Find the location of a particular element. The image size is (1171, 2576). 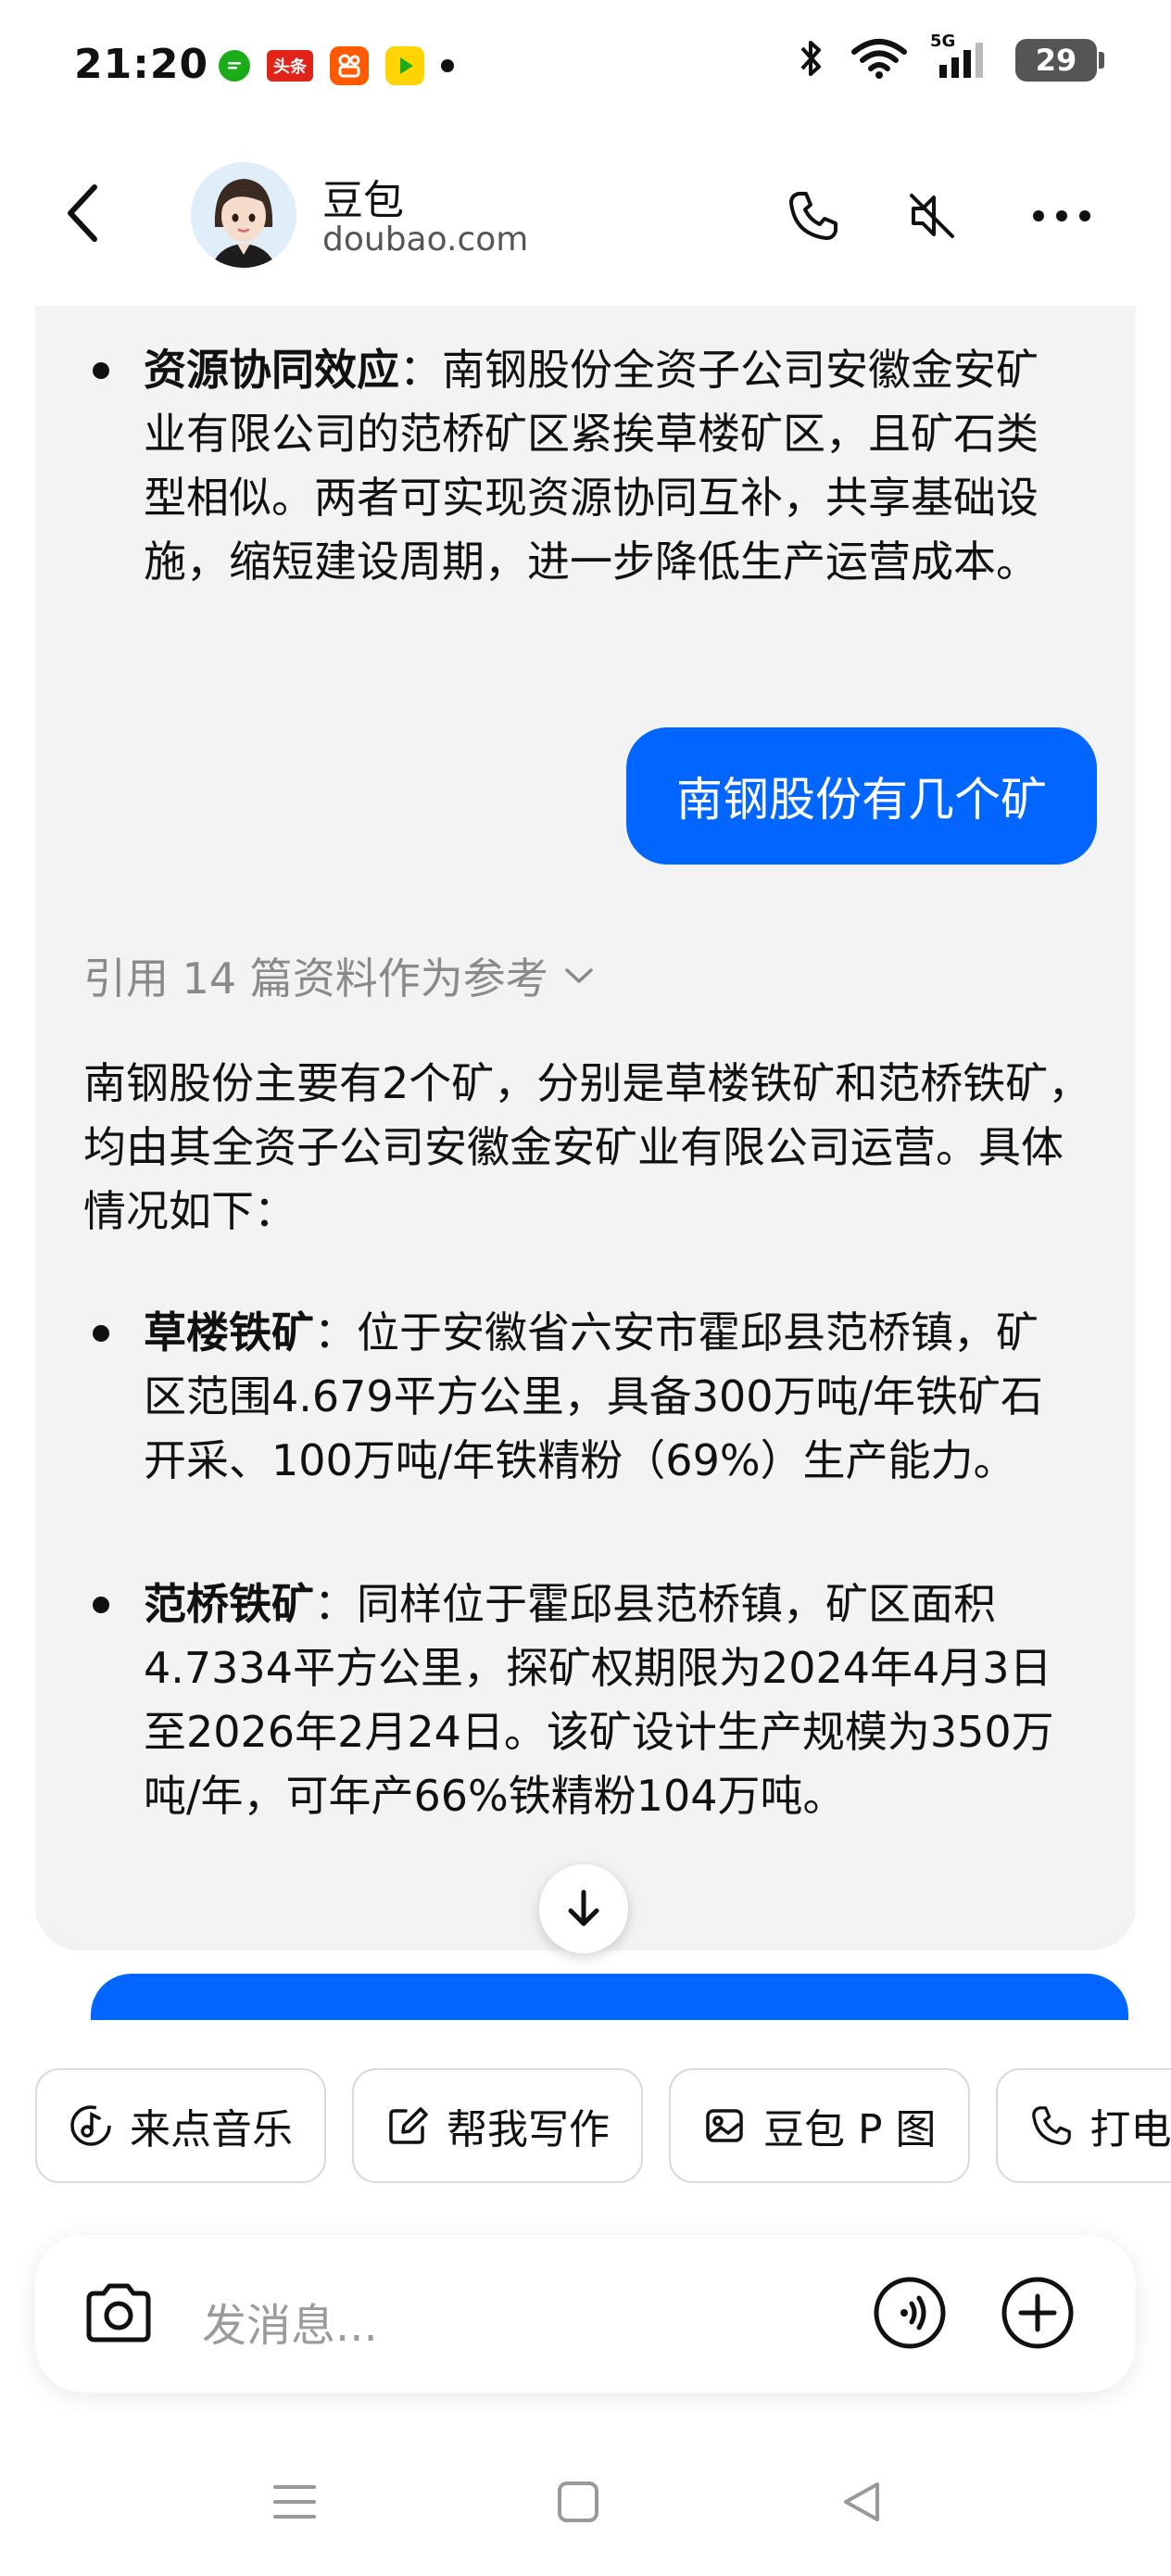

system-nav-bar is located at coordinates (585, 2502).